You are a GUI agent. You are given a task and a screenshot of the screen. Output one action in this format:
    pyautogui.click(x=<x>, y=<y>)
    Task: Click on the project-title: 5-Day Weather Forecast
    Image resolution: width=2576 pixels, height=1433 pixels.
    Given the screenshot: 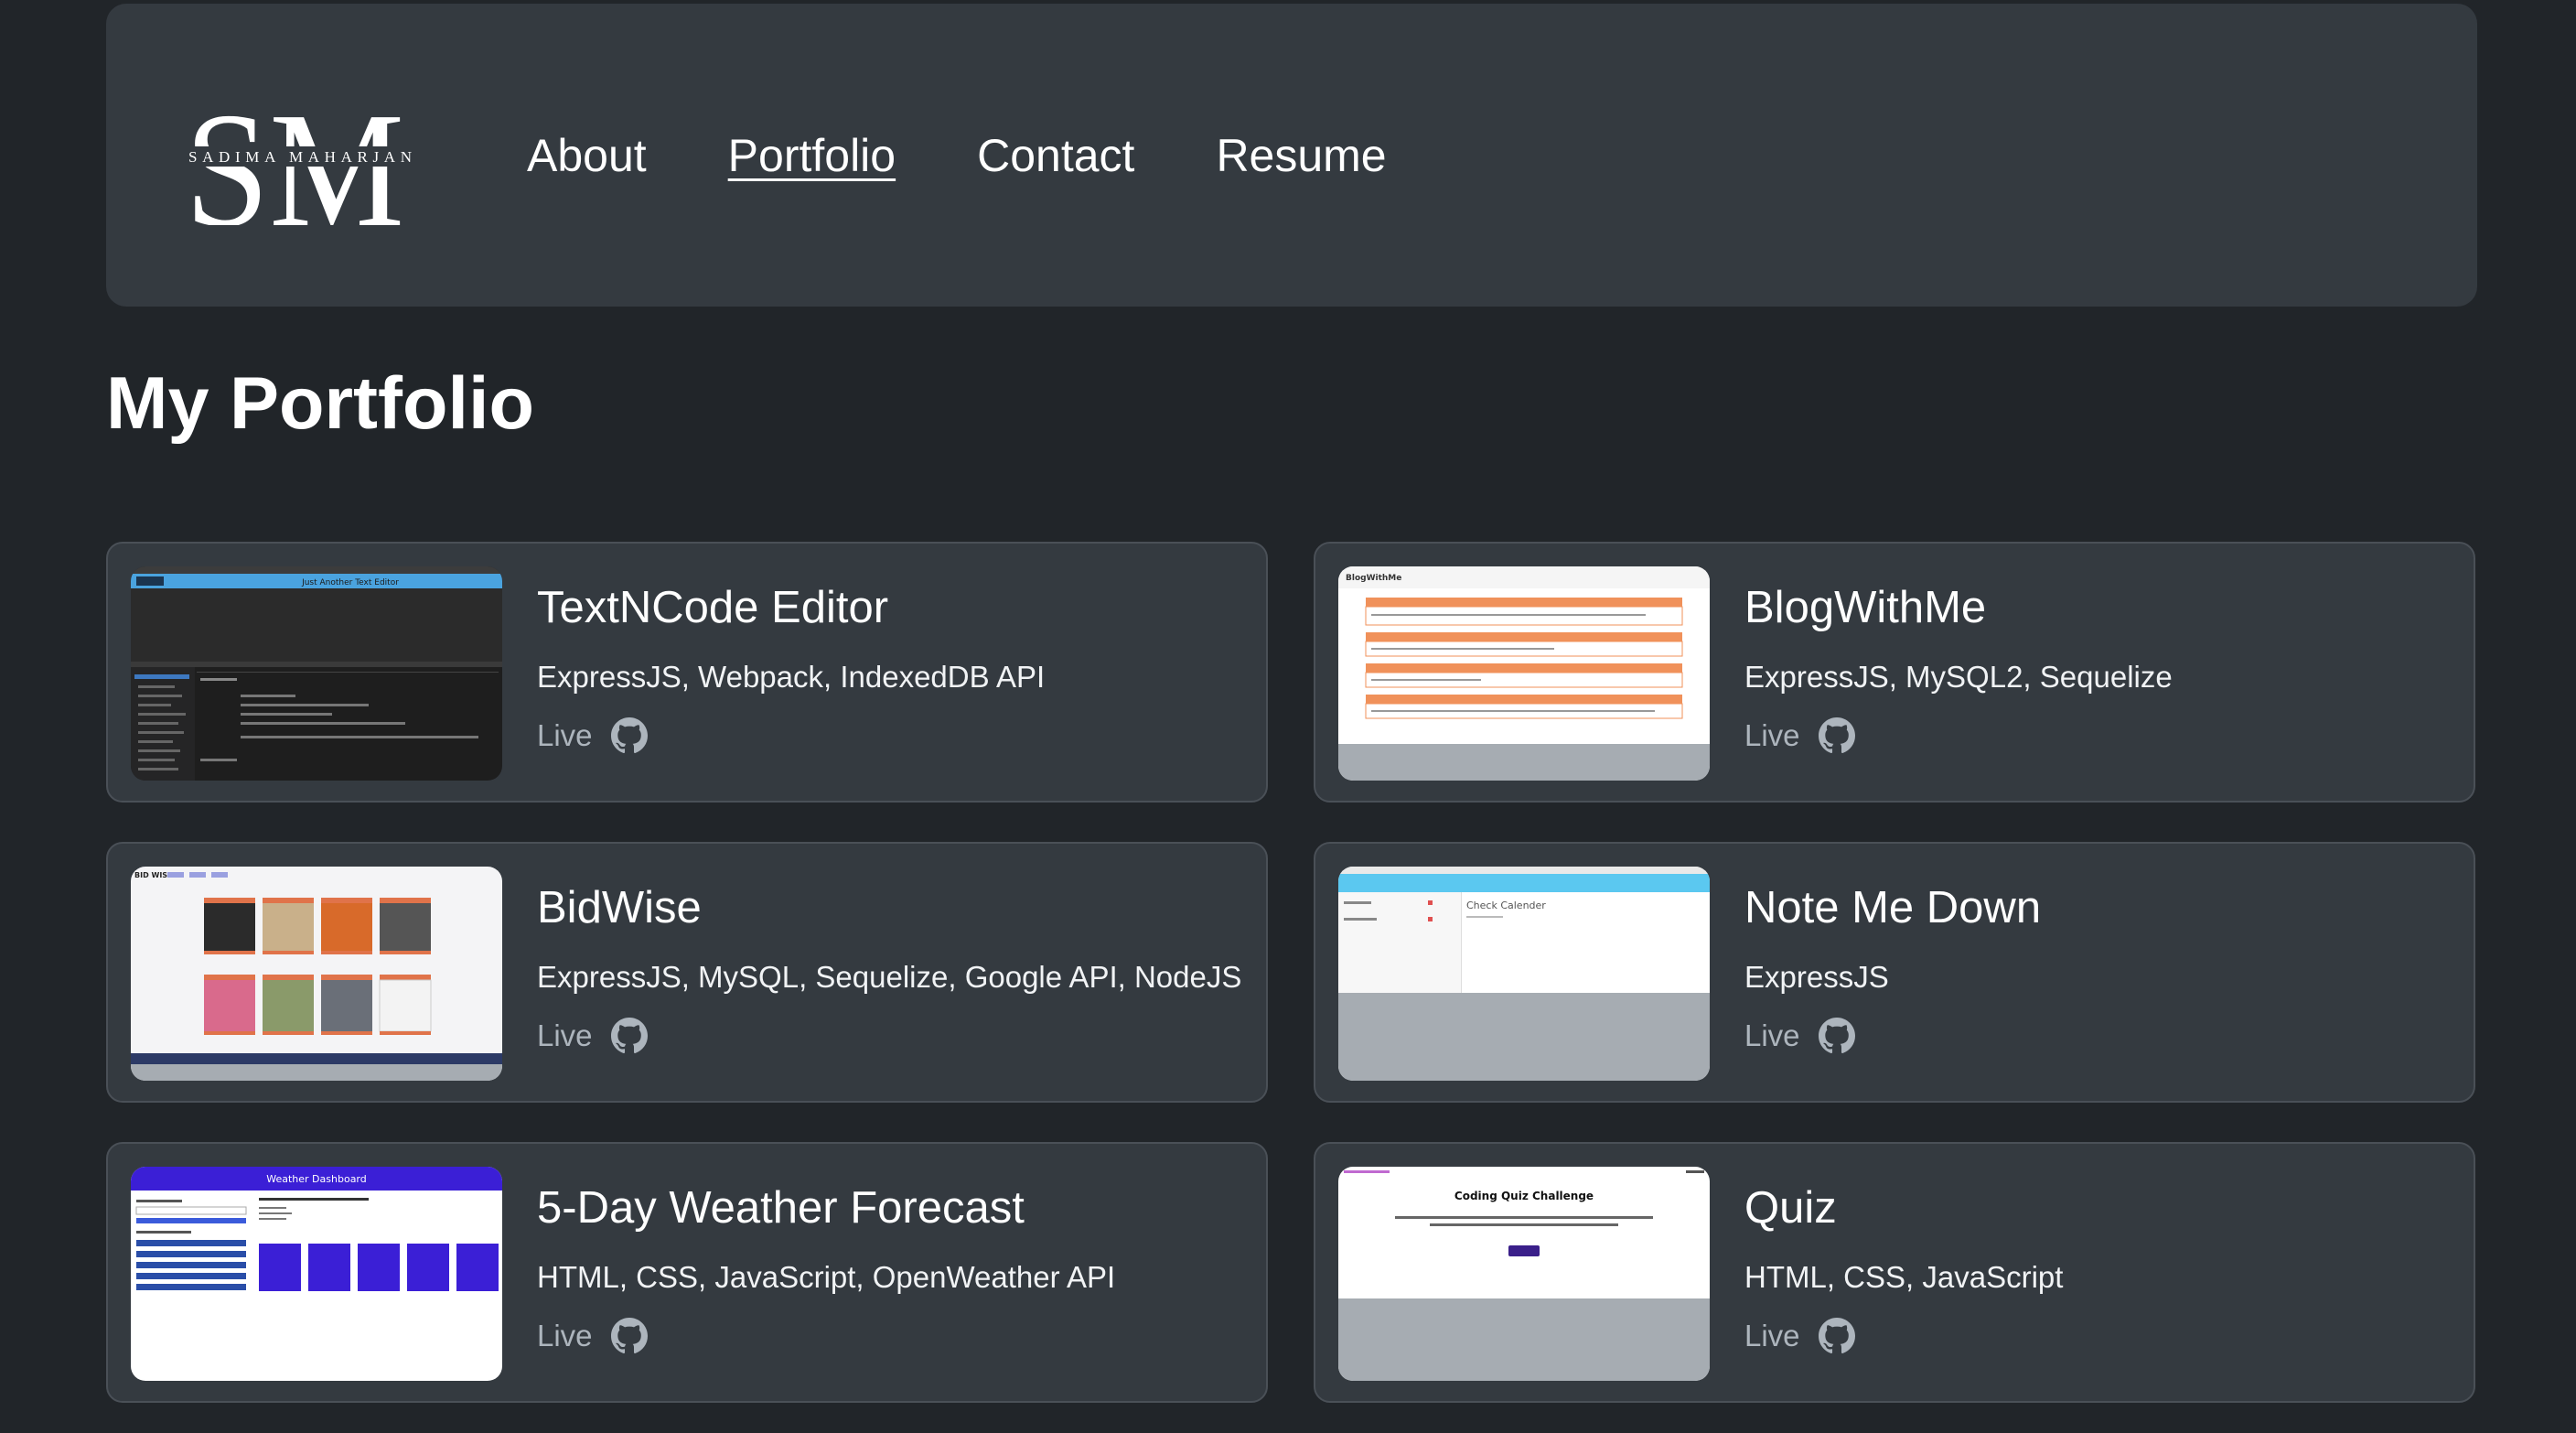 What is the action you would take?
    pyautogui.click(x=781, y=1208)
    